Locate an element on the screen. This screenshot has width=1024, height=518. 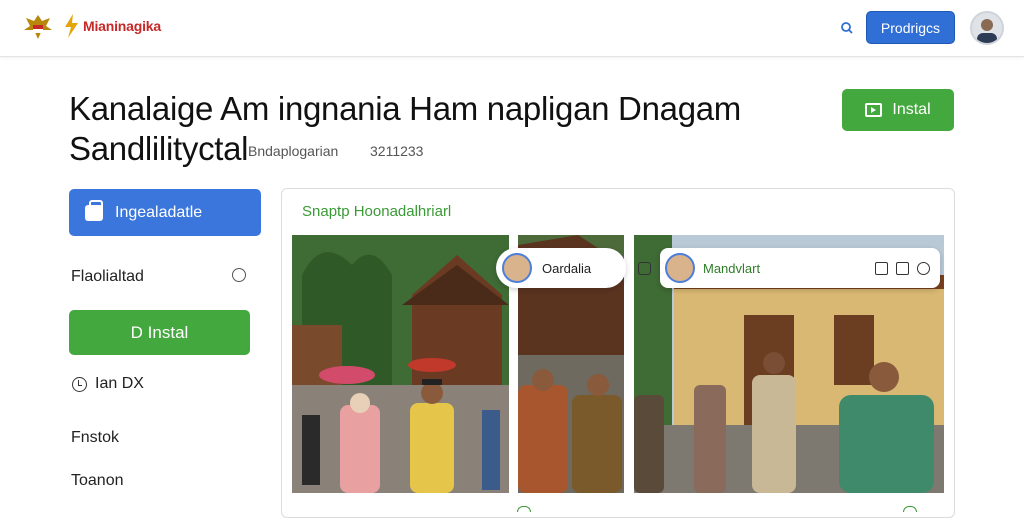
brand-name: Mianinagika is located at coordinates (122, 26).